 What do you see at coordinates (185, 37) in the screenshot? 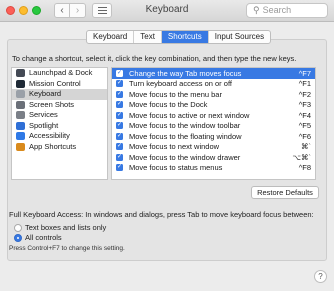
I see `tab-shortcuts: Shortcuts` at bounding box center [185, 37].